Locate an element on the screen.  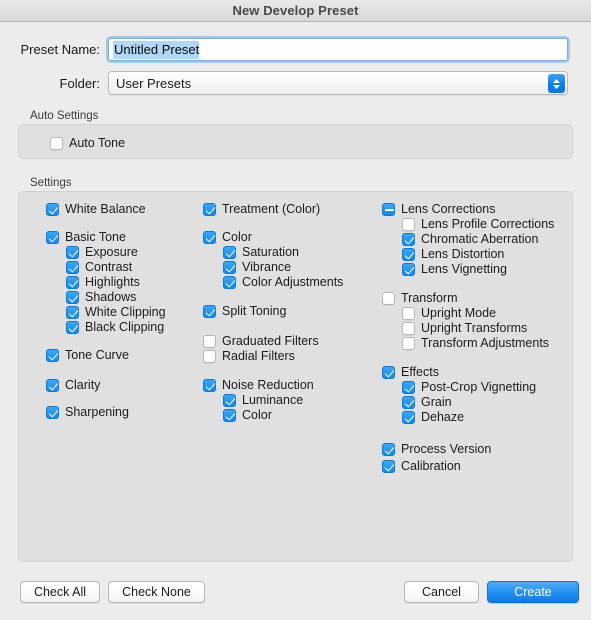
cancel-button: Cancel is located at coordinates (441, 592).